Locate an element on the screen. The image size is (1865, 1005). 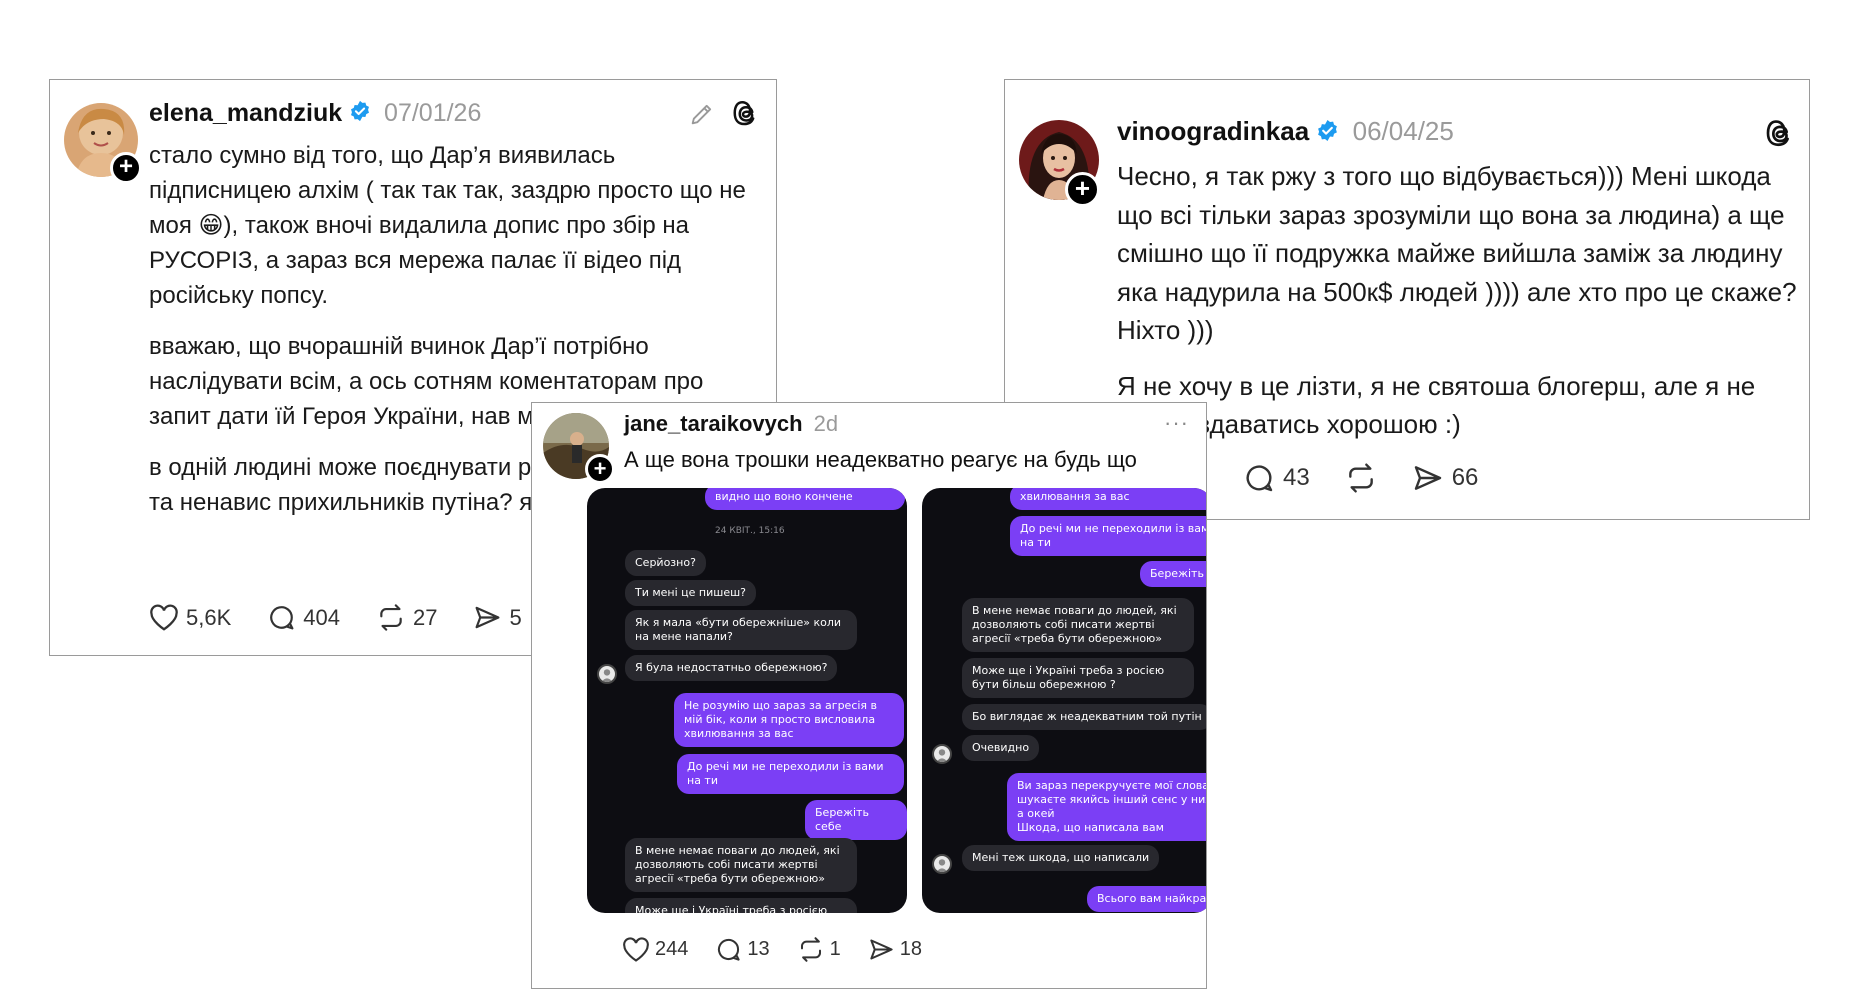
chat-message-out: хвилювання за вас is located at coordinates (1108, 499).